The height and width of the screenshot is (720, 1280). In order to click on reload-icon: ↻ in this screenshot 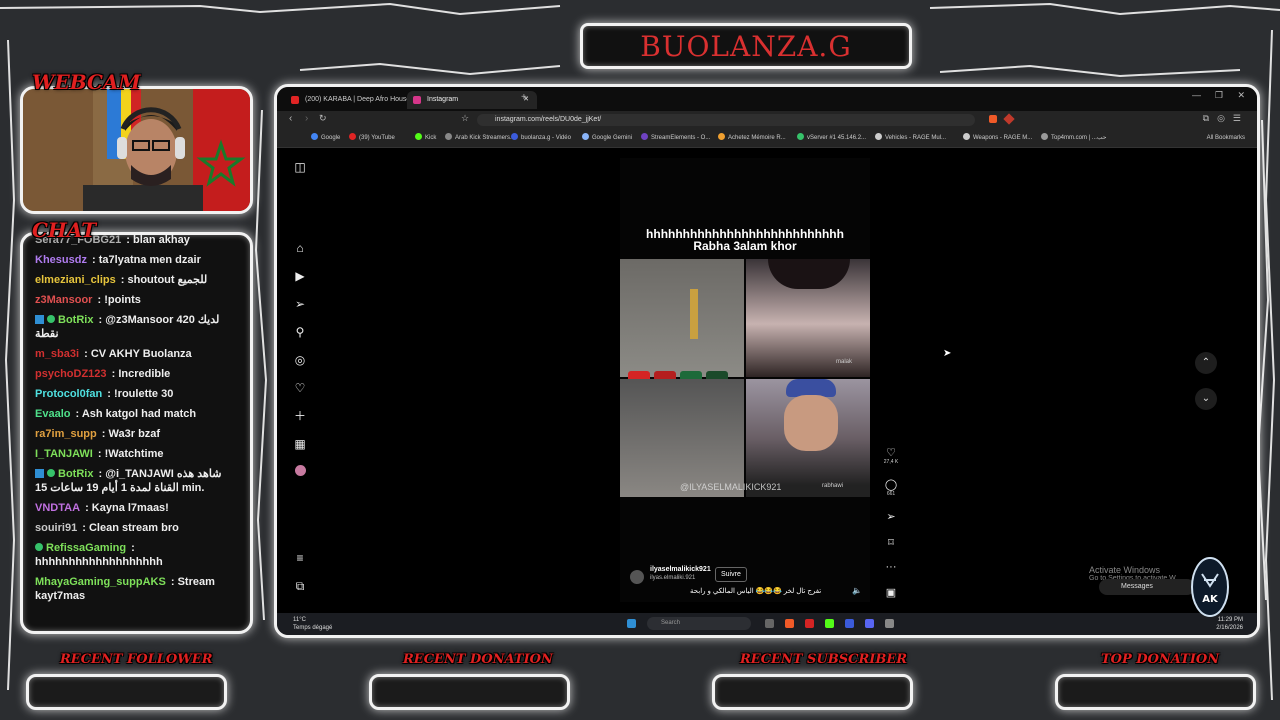, I will do `click(323, 118)`.